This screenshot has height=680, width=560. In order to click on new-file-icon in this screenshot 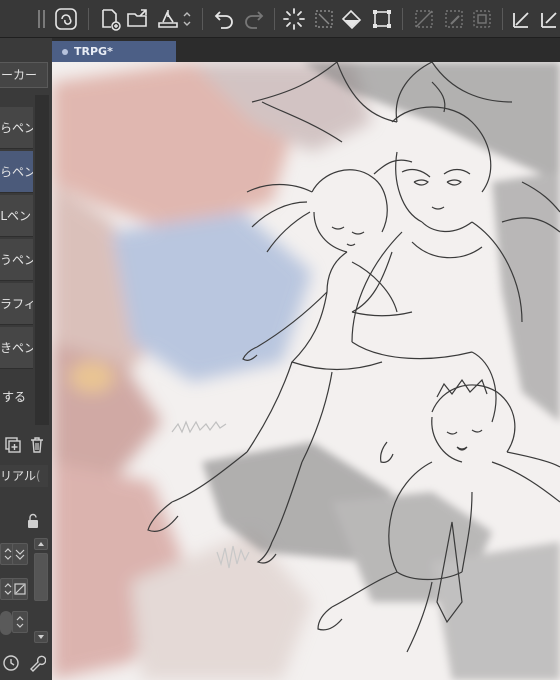, I will do `click(110, 19)`.